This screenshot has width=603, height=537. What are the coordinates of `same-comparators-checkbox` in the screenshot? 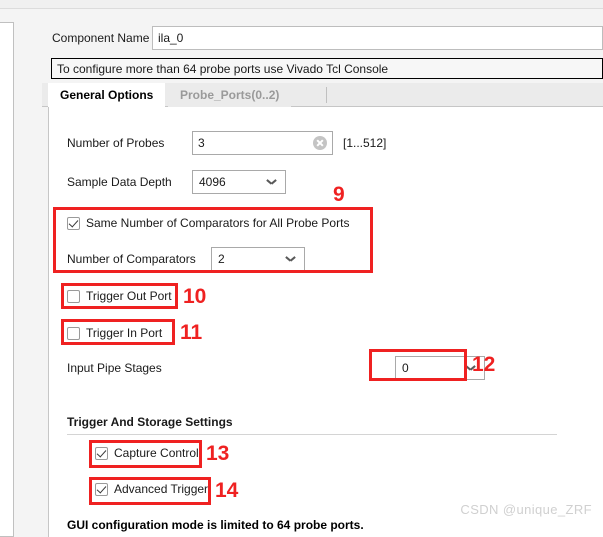 It's located at (73, 223).